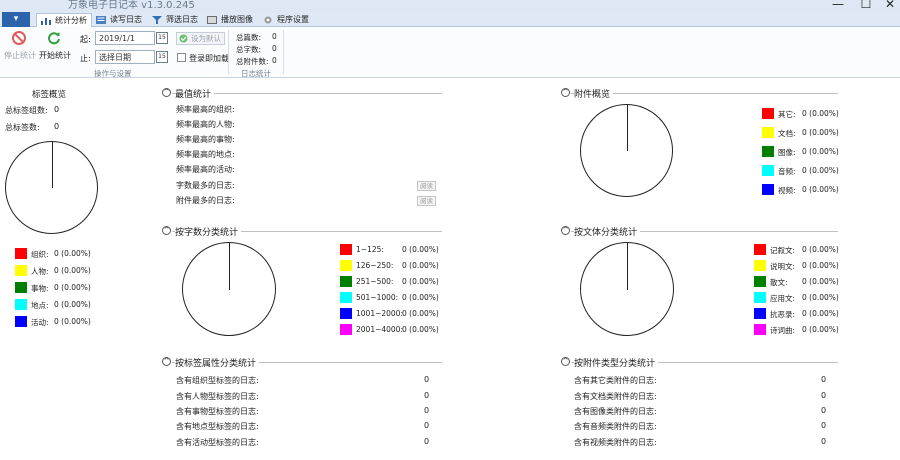 Image resolution: width=900 pixels, height=460 pixels. I want to click on by-length-title: 按字数分类统计, so click(208, 231).